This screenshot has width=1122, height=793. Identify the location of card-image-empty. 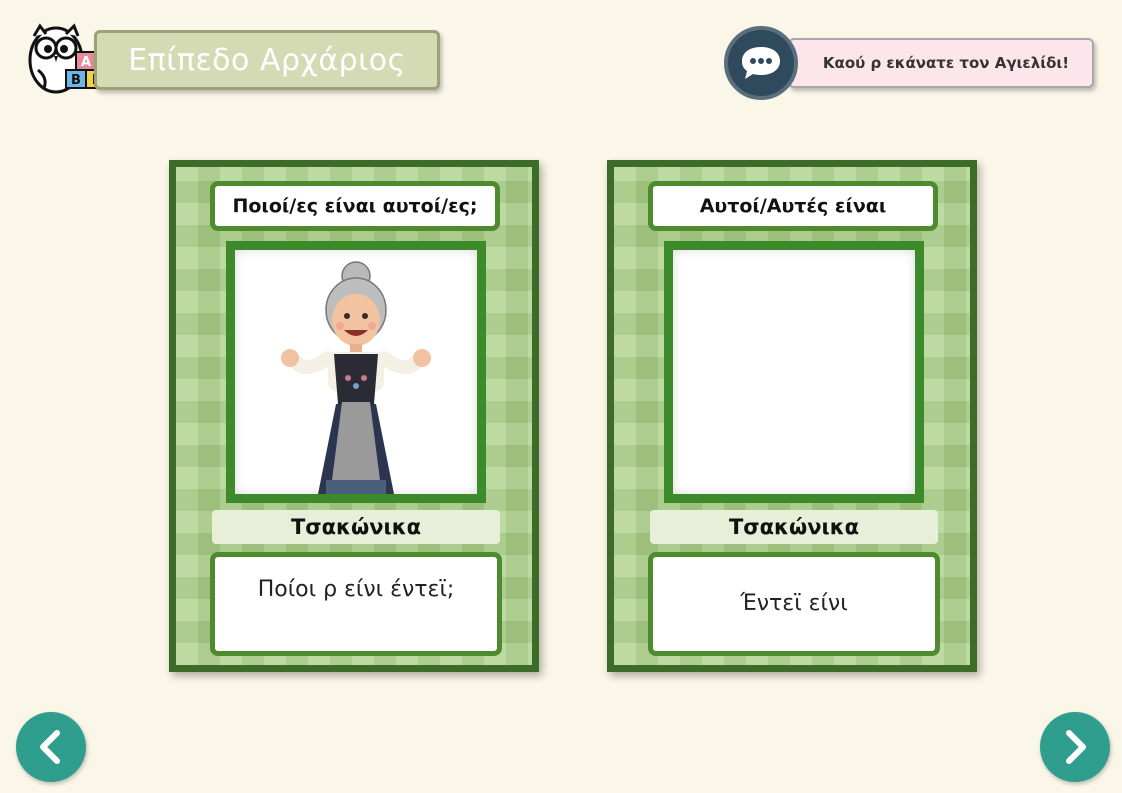
(794, 372).